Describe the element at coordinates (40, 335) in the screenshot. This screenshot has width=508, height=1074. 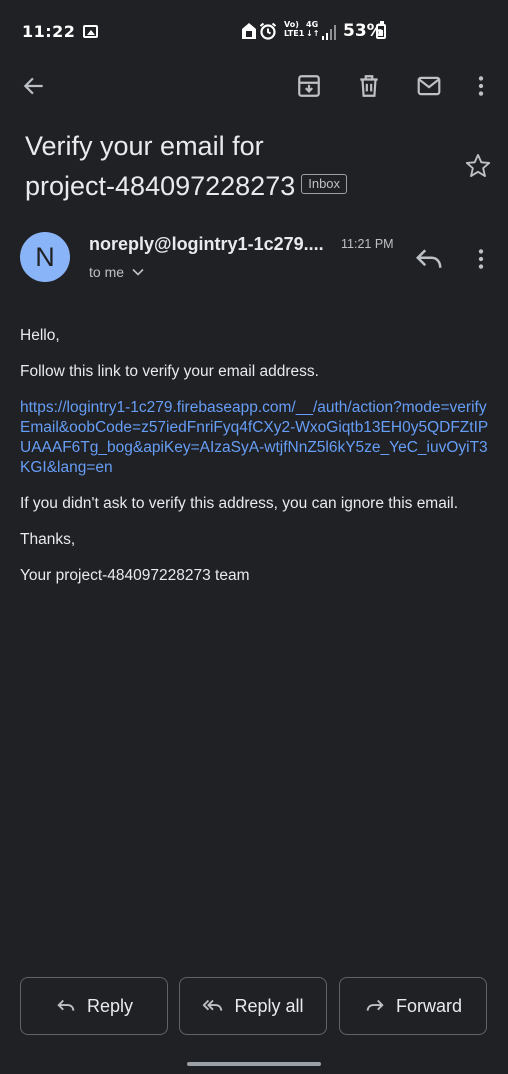
I see `greeting: Hello,` at that location.